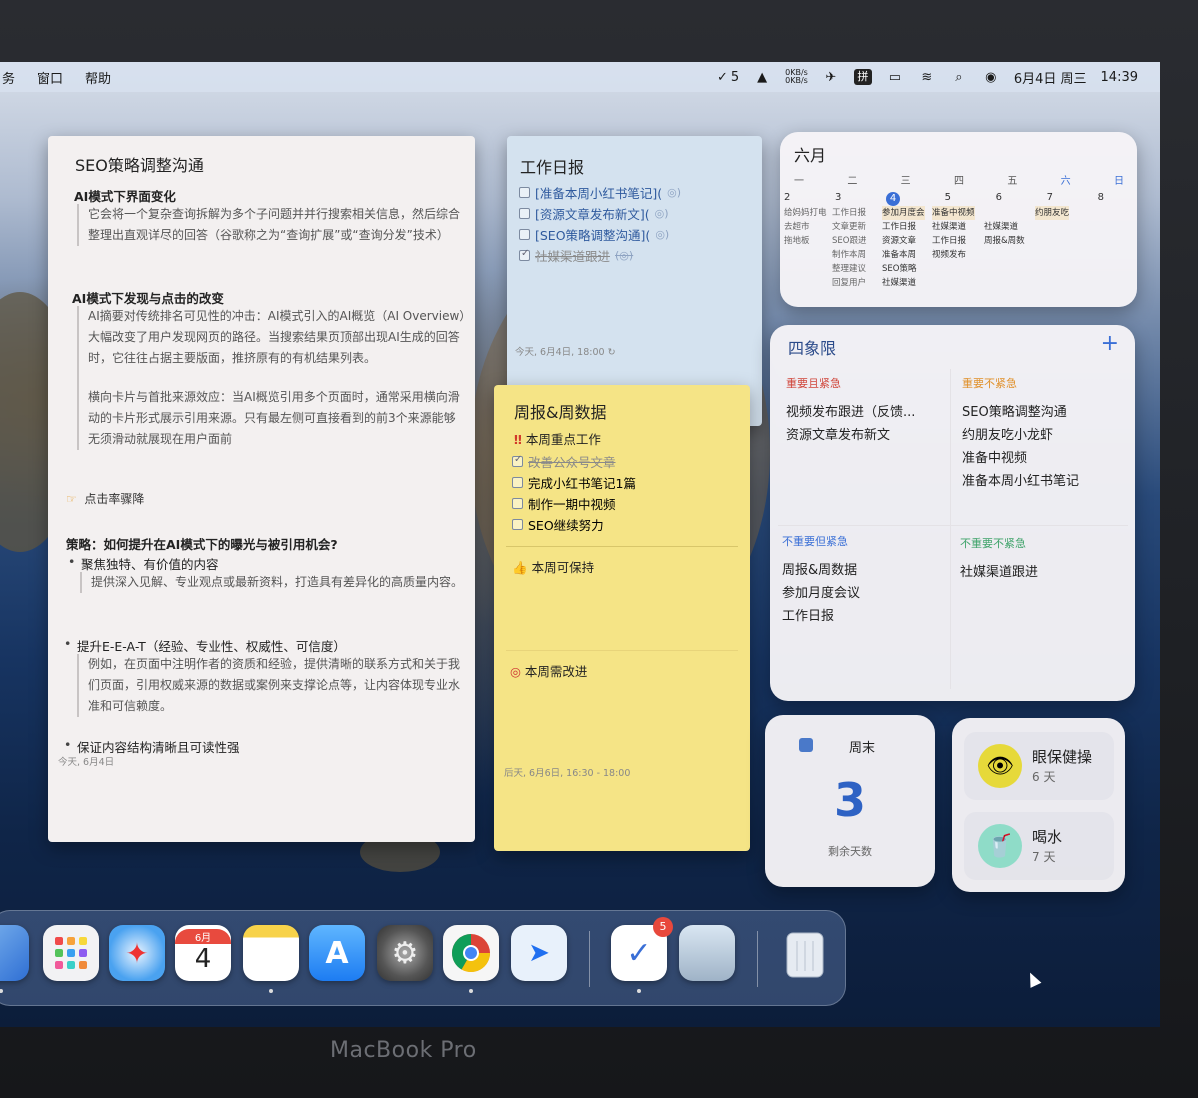  What do you see at coordinates (849, 269) in the screenshot?
I see `calendar-event: 整理建议` at bounding box center [849, 269].